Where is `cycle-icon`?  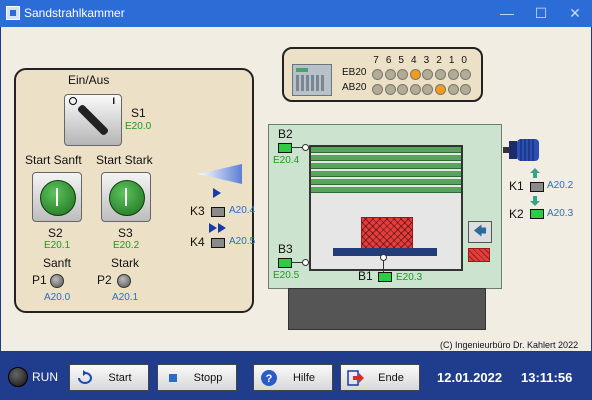
cycle-icon is located at coordinates (85, 377).